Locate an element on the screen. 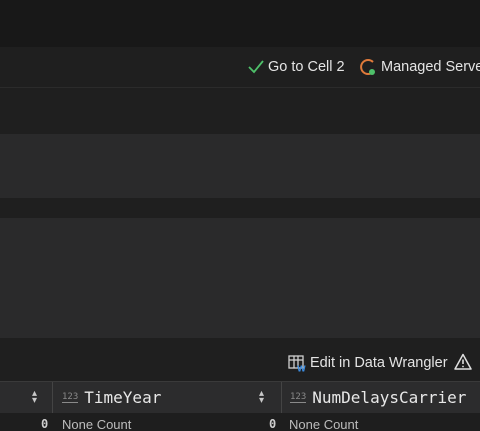  check-icon is located at coordinates (256, 67).